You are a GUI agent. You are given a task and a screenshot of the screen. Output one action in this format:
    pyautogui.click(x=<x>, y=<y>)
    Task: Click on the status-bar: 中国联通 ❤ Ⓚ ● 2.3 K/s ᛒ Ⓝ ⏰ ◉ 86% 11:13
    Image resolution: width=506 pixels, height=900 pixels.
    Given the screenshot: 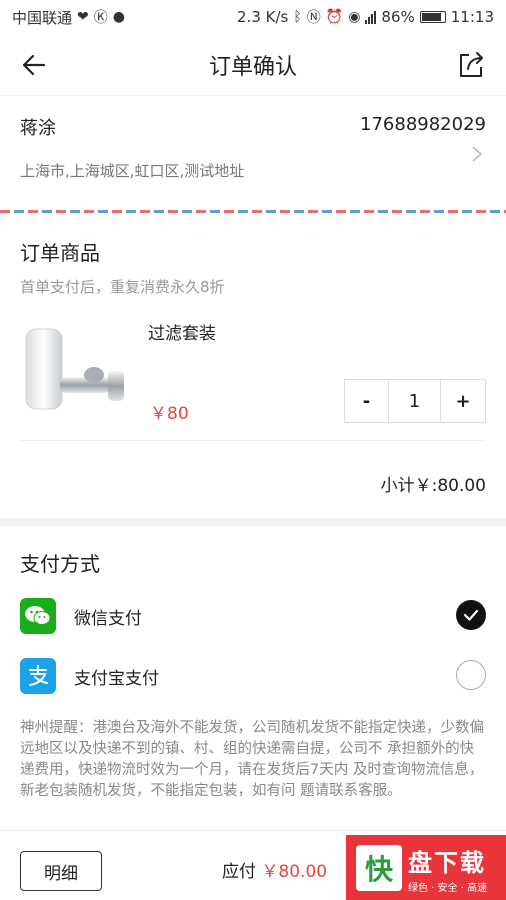 What is the action you would take?
    pyautogui.click(x=253, y=17)
    